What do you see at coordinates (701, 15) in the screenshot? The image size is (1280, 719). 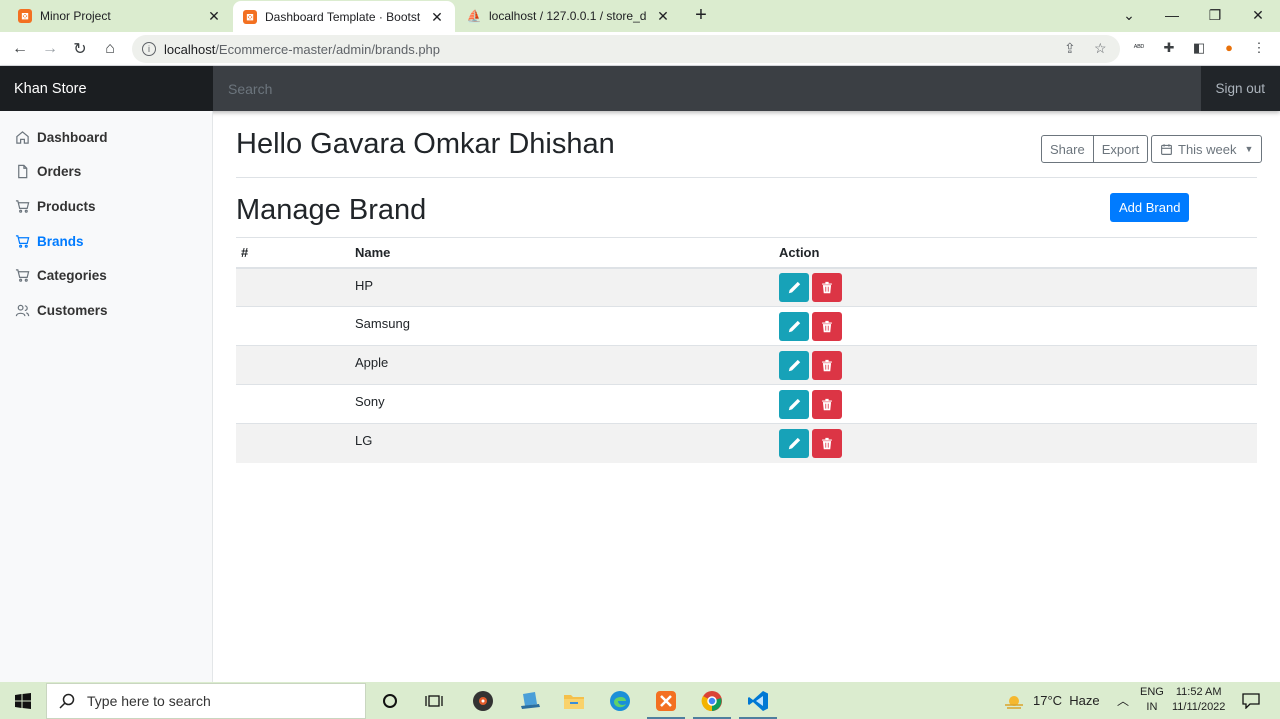 I see `new-tab-icon: +` at bounding box center [701, 15].